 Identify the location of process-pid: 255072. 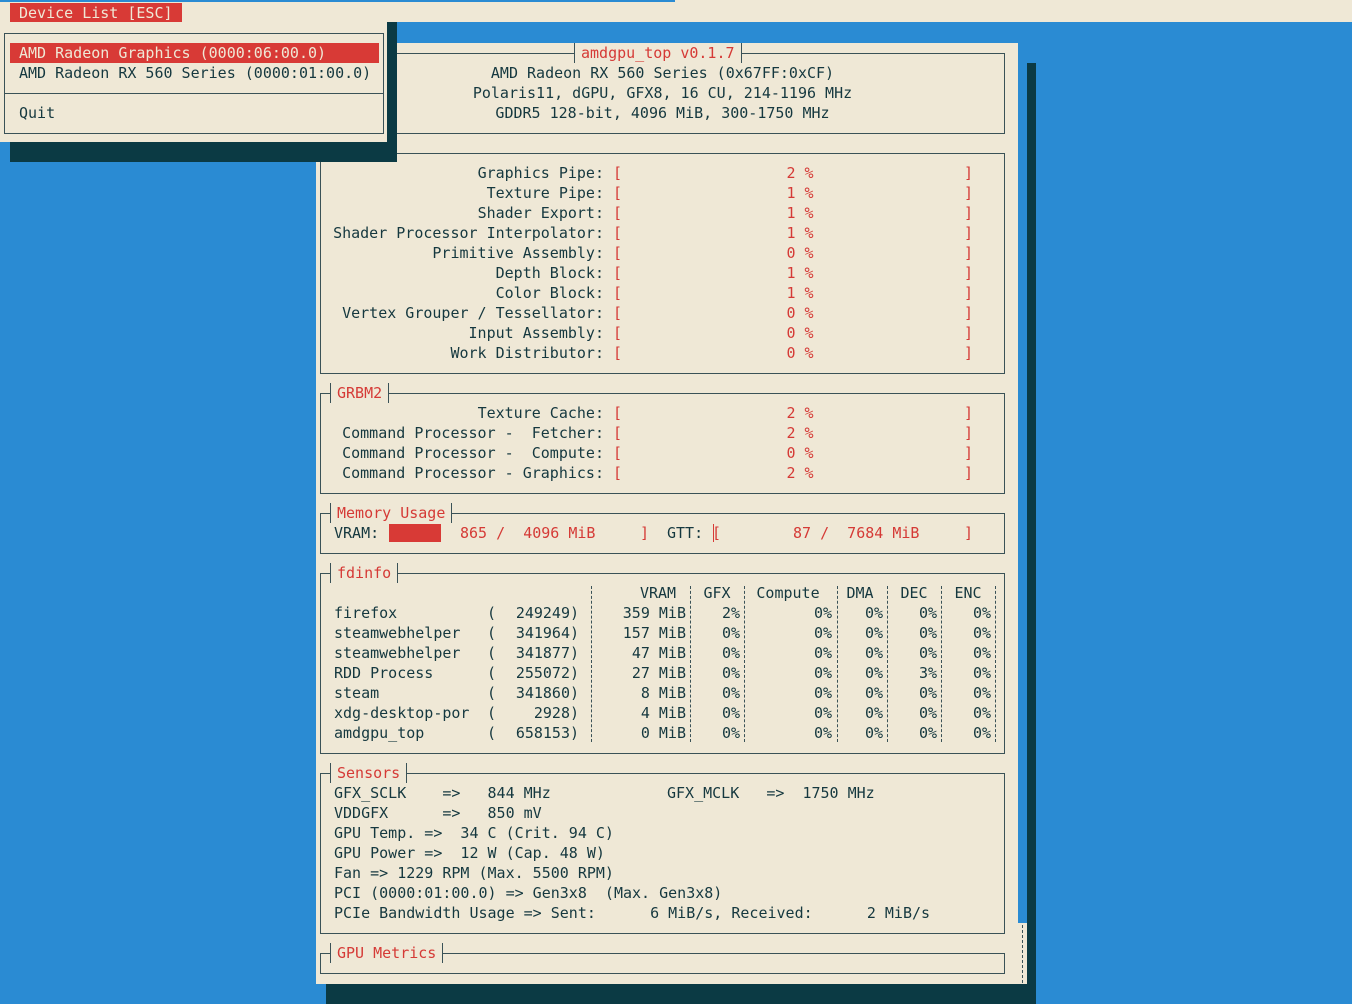
(542, 673).